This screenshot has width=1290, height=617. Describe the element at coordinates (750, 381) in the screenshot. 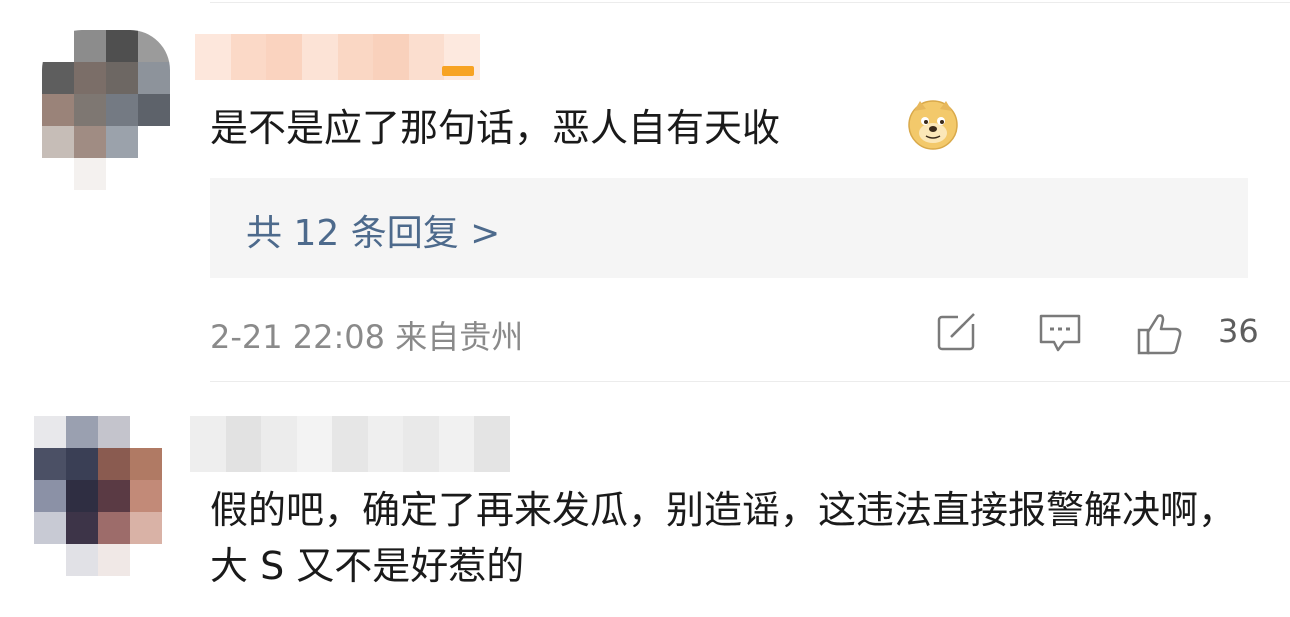

I see `comment-divider` at that location.